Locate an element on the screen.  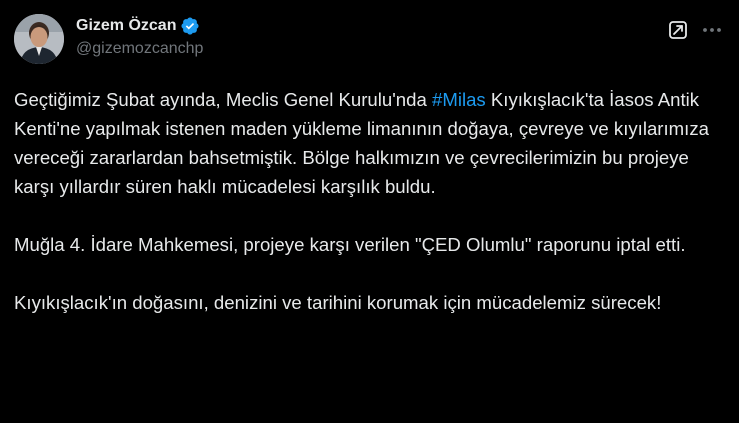
more-options-icon is located at coordinates (712, 30).